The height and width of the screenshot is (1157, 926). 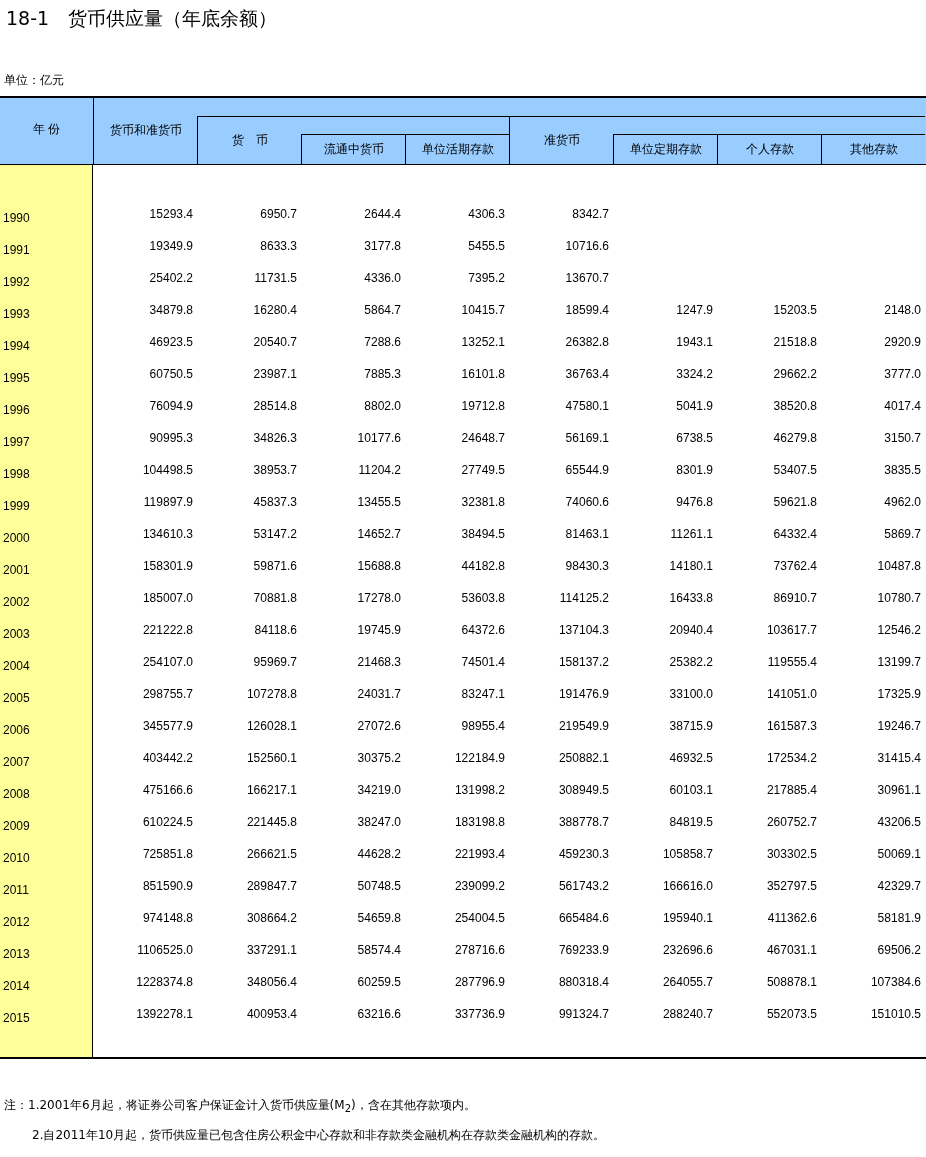 I want to click on table-cell: 76094.9, so click(x=171, y=406).